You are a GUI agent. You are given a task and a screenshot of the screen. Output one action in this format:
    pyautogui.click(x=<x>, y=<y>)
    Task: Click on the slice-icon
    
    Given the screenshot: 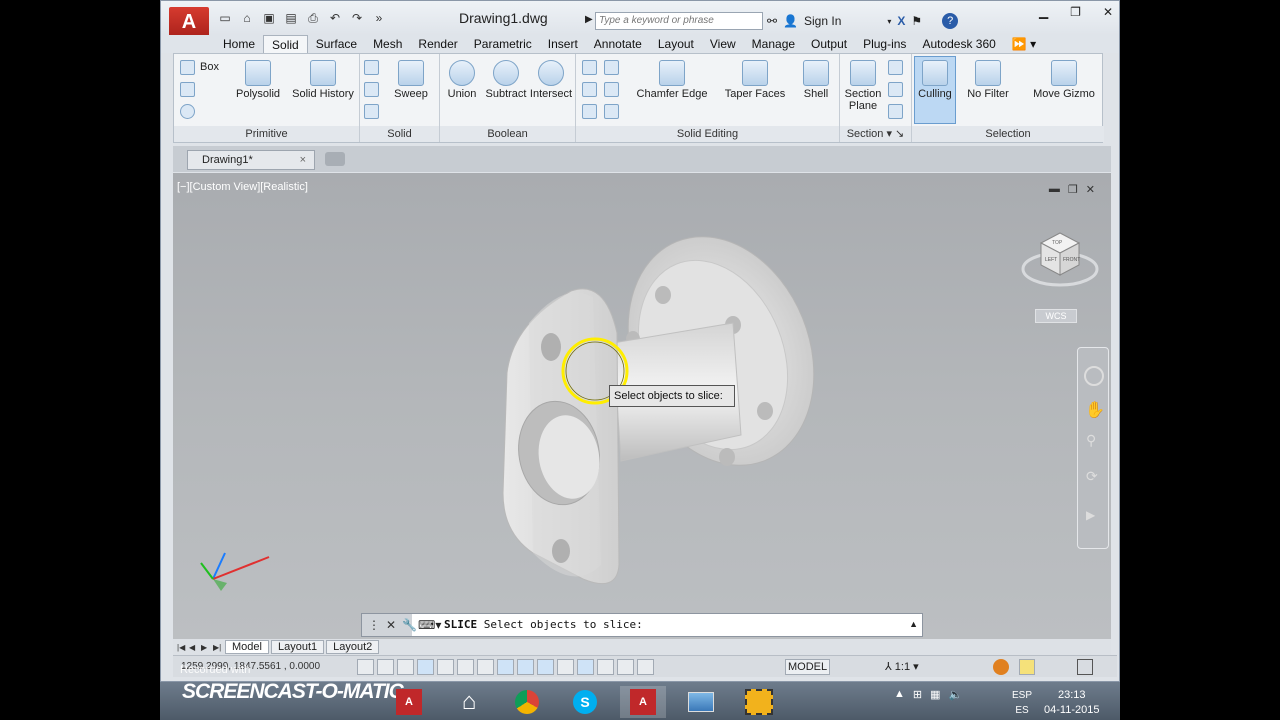 What is the action you would take?
    pyautogui.click(x=589, y=67)
    